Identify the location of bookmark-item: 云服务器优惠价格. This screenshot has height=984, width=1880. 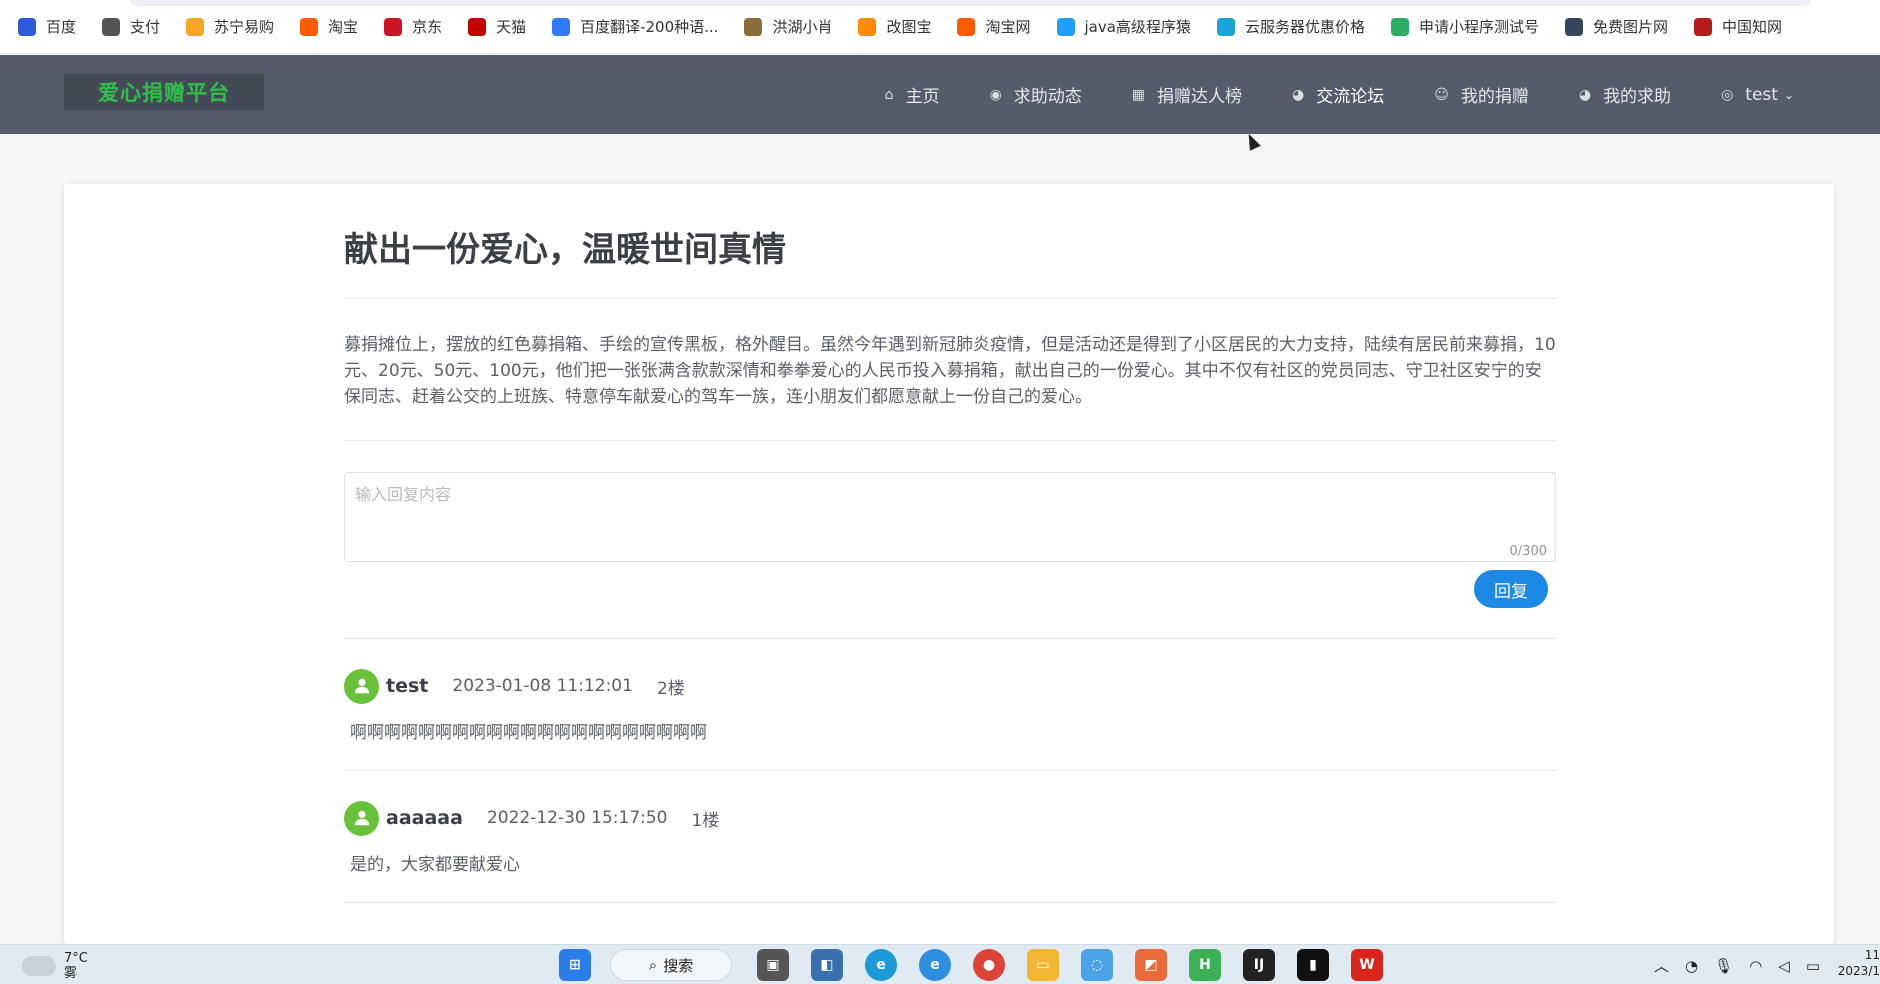
(1290, 26).